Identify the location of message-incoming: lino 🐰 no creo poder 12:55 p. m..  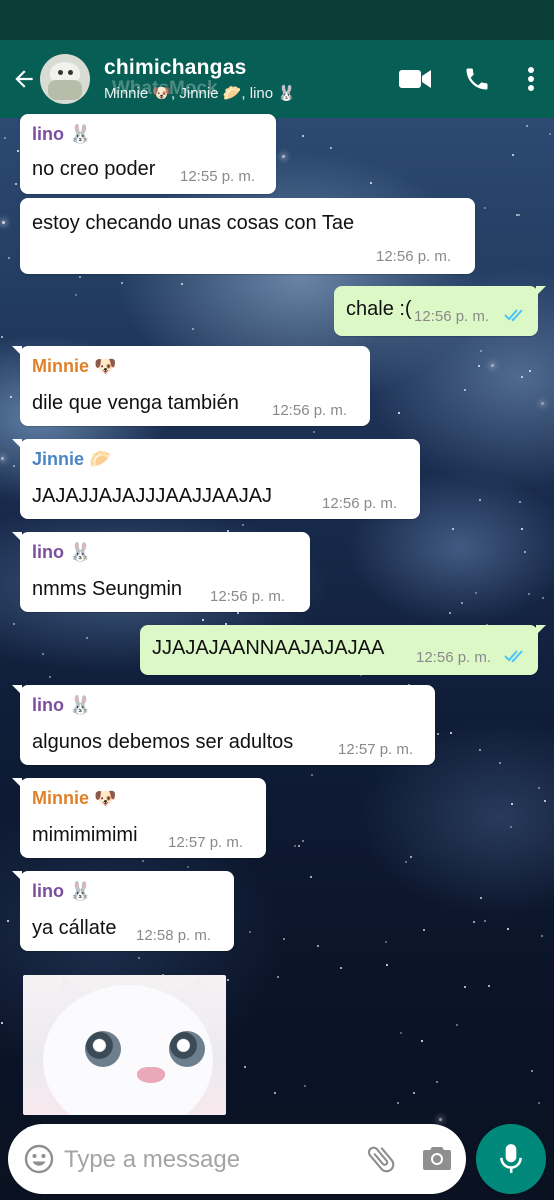
(148, 154).